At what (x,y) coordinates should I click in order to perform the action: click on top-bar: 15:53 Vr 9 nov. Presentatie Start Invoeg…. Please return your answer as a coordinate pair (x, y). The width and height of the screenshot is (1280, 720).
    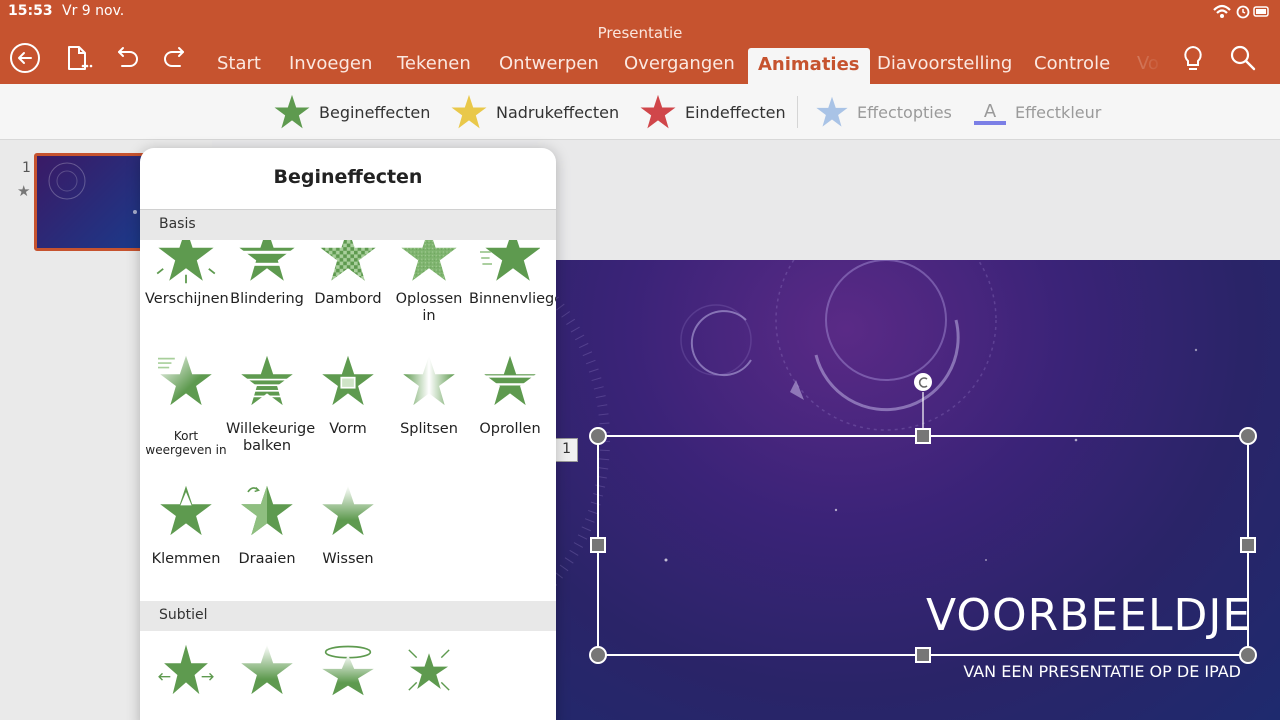
    Looking at the image, I should click on (640, 42).